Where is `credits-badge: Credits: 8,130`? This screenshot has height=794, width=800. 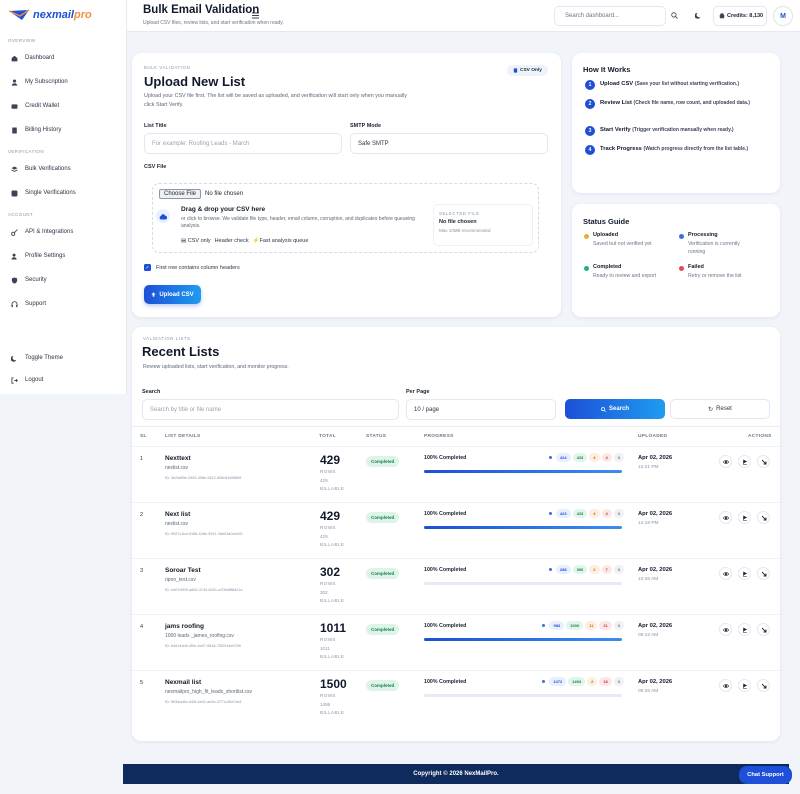 credits-badge: Credits: 8,130 is located at coordinates (740, 16).